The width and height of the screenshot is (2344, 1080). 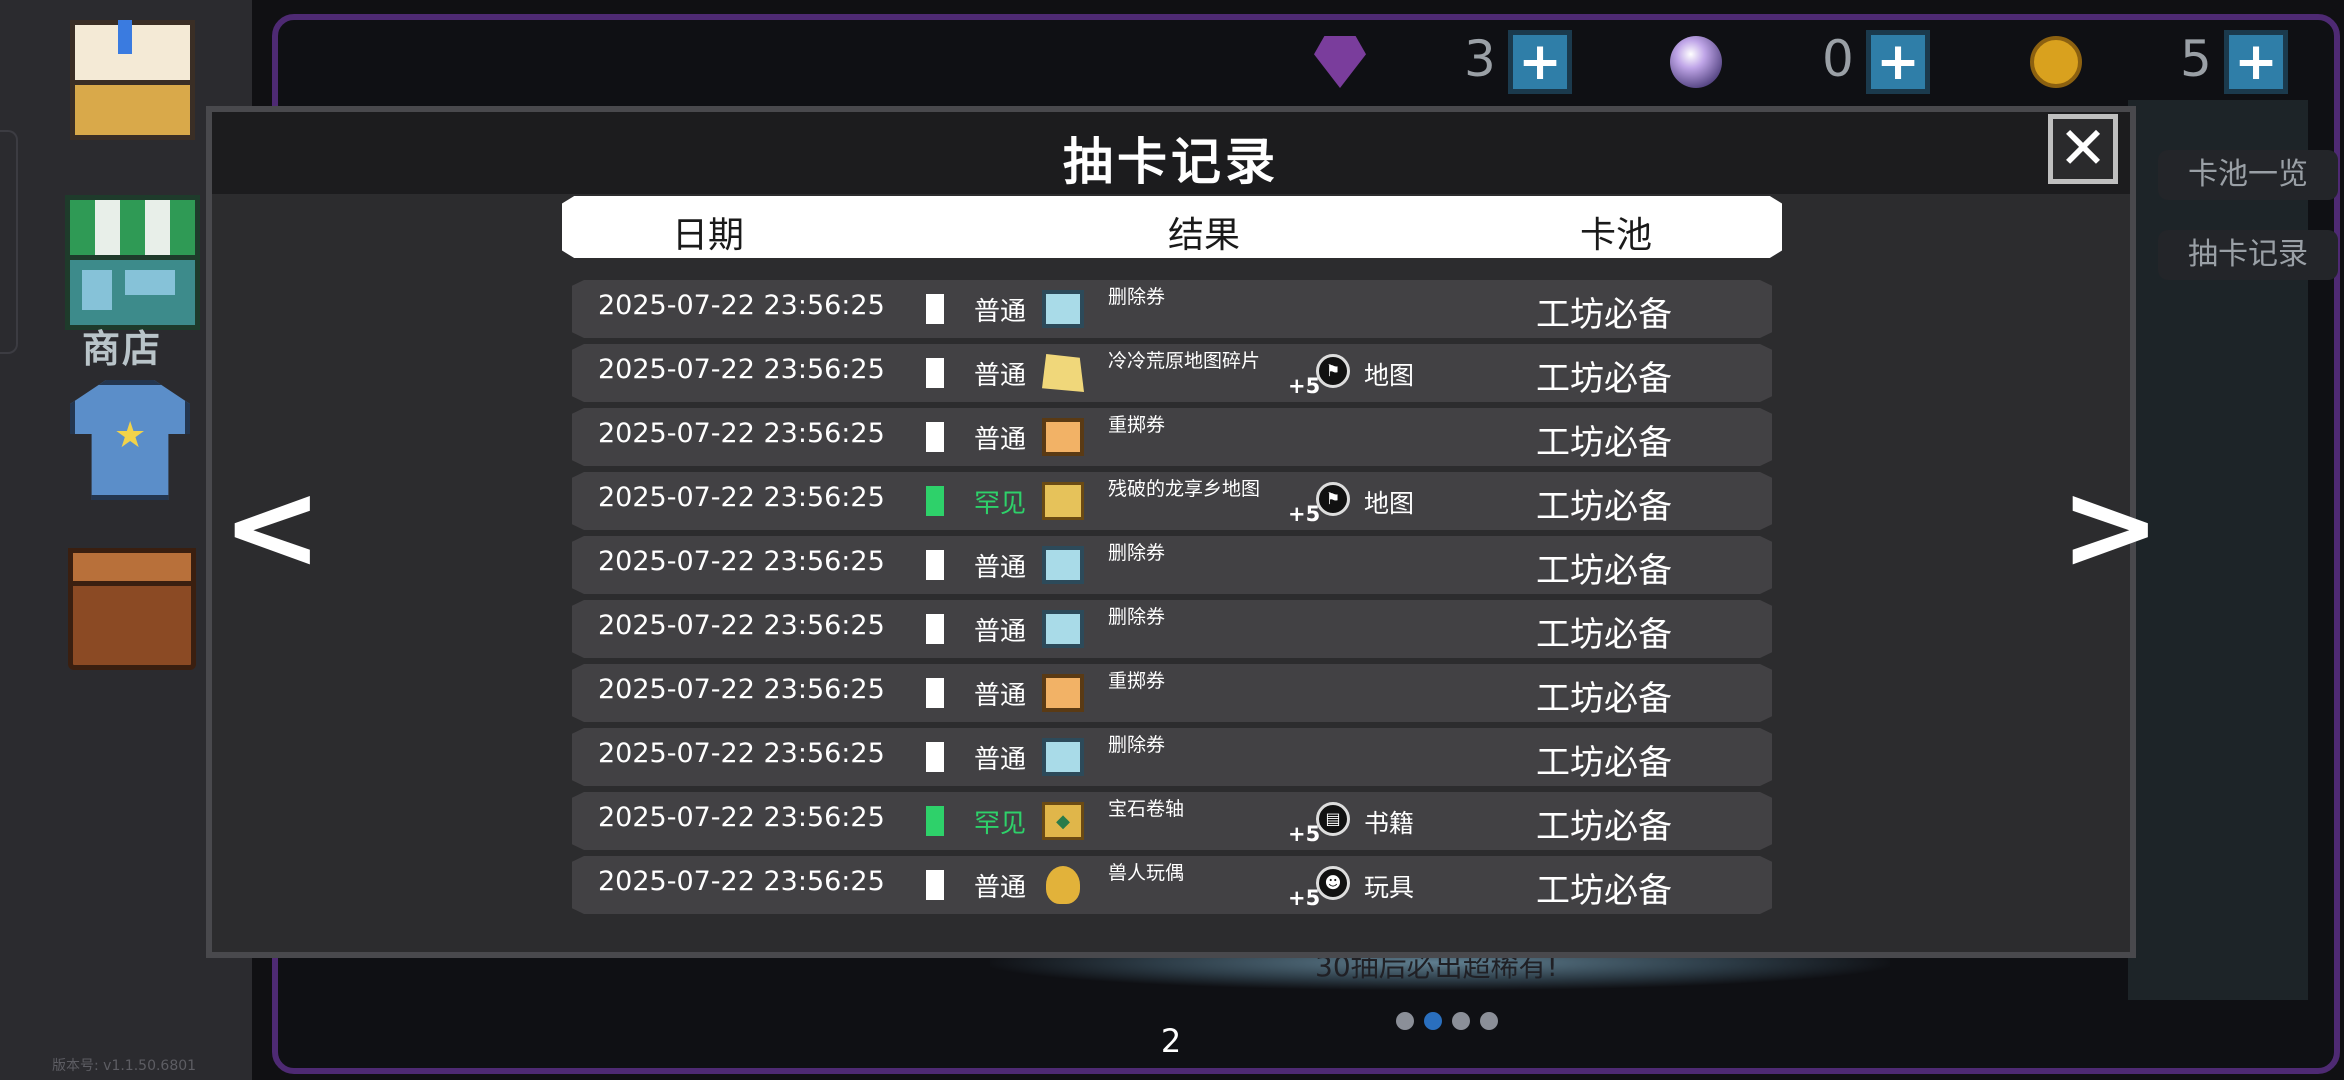 I want to click on table-row: 2025-07-22 23:56:25 普通 冷冷荒原地图碎片 +5 ⚑ 地图 工坊必备, so click(x=1172, y=373).